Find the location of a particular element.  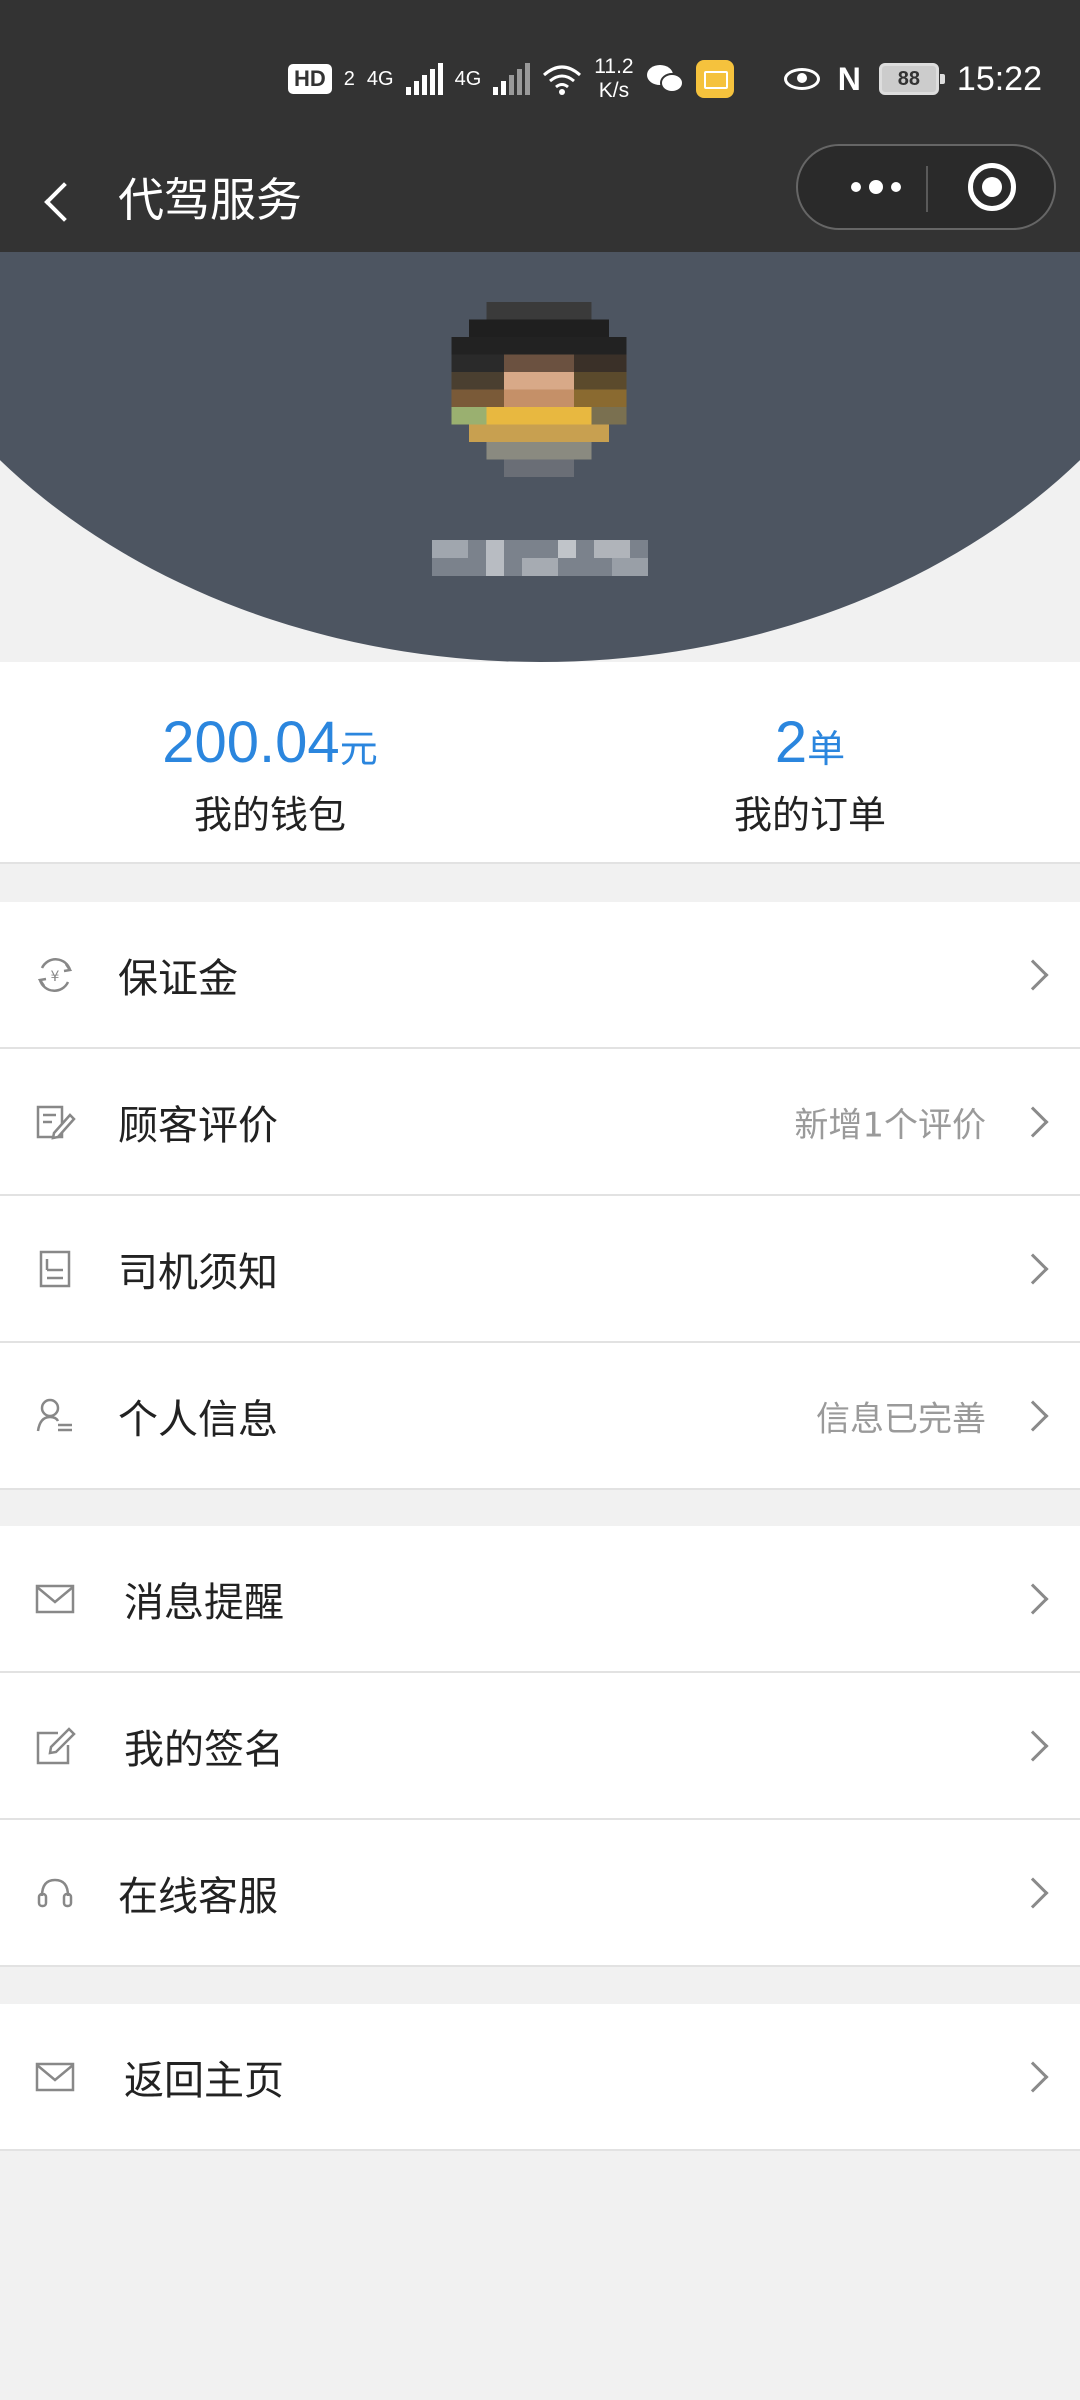

wallet-stat: 200.04元 我的钱包 is located at coordinates (270, 773).